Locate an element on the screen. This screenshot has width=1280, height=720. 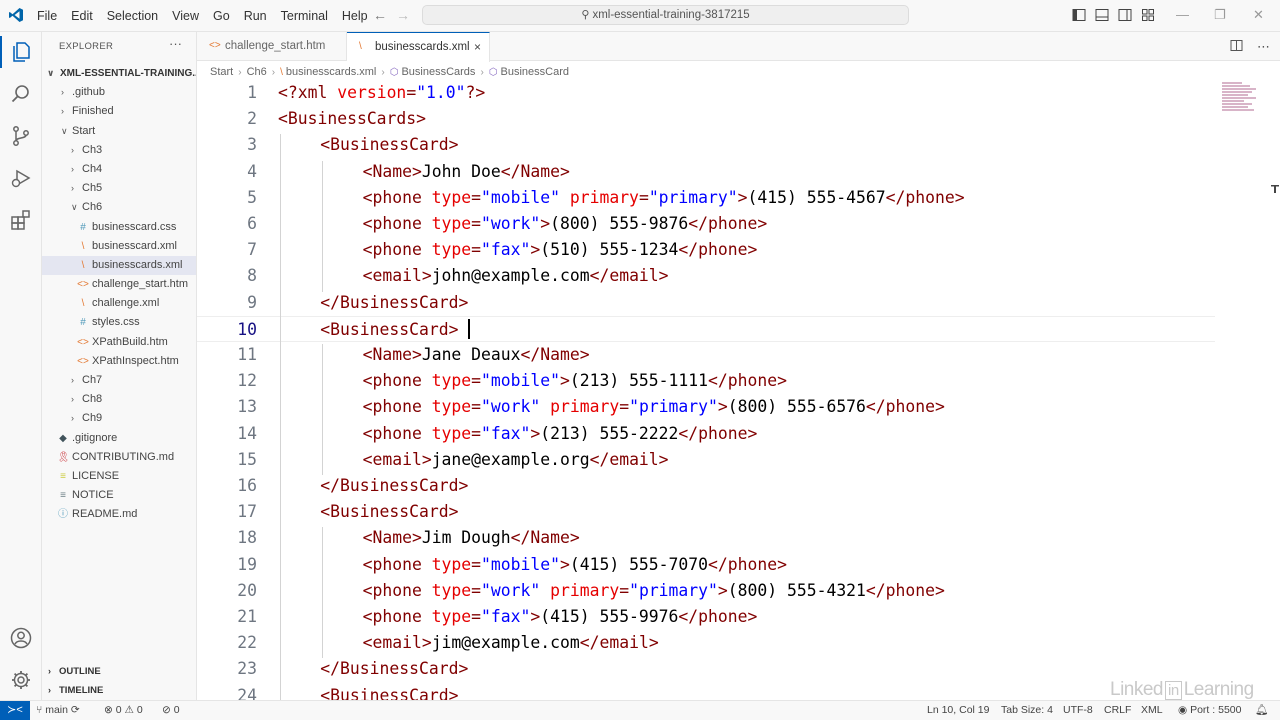
menu-go: Go is located at coordinates (221, 16).